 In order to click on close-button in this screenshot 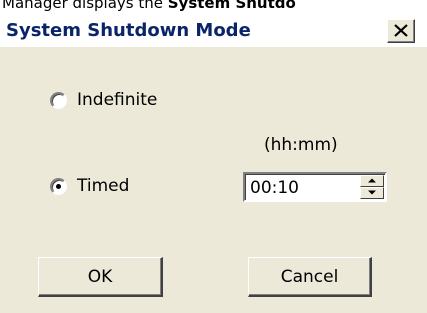, I will do `click(401, 31)`.